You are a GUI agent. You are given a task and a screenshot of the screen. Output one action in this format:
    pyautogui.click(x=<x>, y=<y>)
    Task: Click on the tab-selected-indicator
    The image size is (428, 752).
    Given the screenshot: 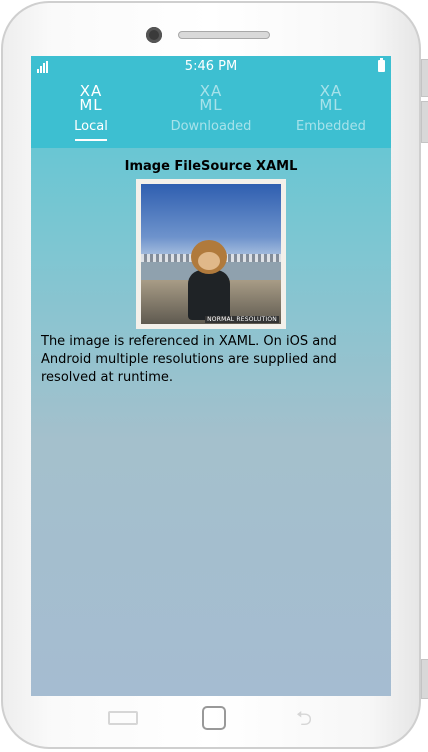 What is the action you would take?
    pyautogui.click(x=91, y=140)
    